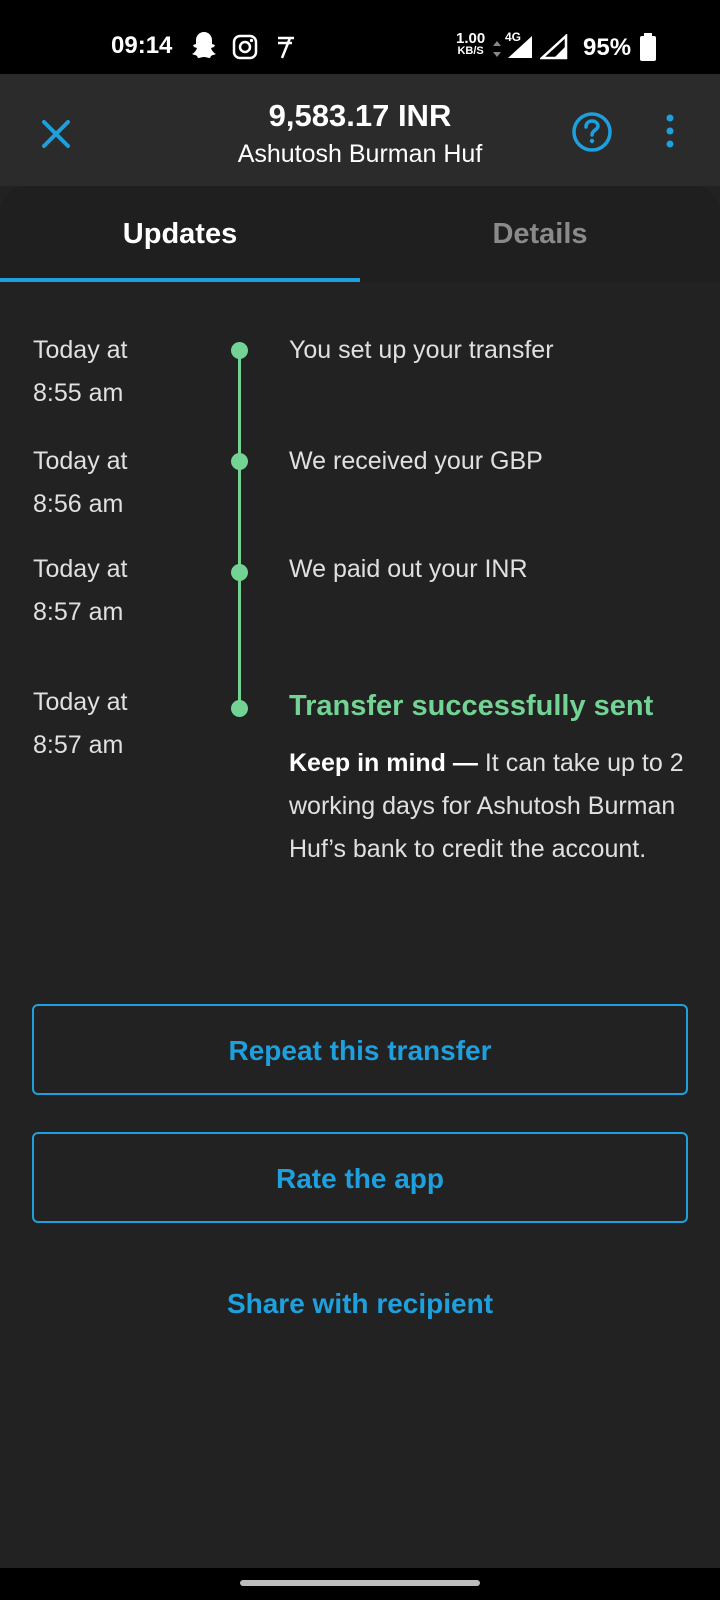 This screenshot has height=1600, width=720. What do you see at coordinates (180, 280) in the screenshot?
I see `active-tab-indicator` at bounding box center [180, 280].